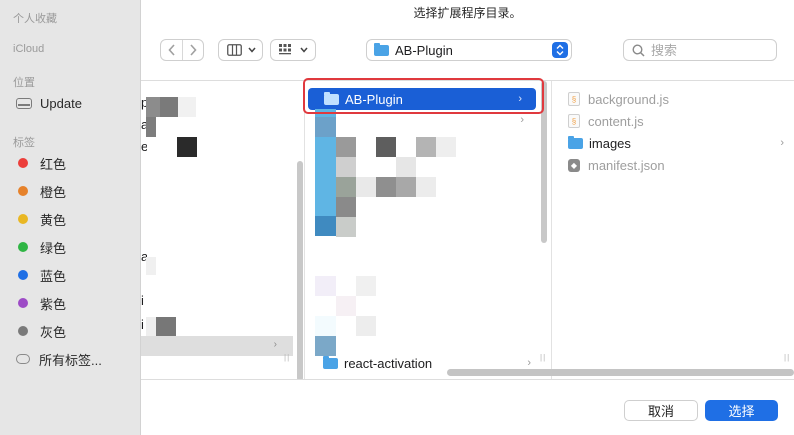 The width and height of the screenshot is (794, 435). What do you see at coordinates (144, 146) in the screenshot?
I see `truncated-text: e` at bounding box center [144, 146].